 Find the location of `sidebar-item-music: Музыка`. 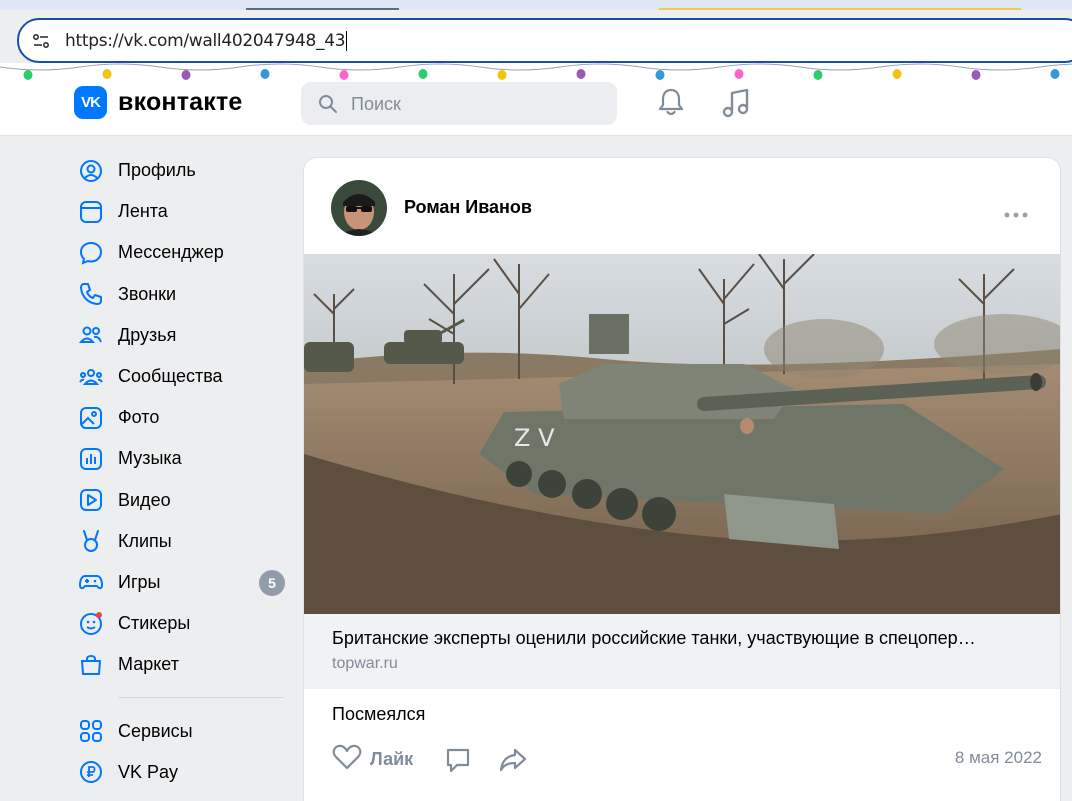

sidebar-item-music: Музыка is located at coordinates (184, 458).